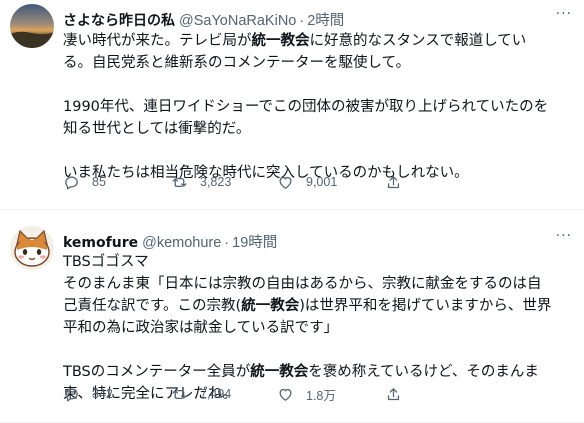 The width and height of the screenshot is (584, 423). What do you see at coordinates (157, 372) in the screenshot?
I see `text-segment: TBSのコメンテーター全員が` at bounding box center [157, 372].